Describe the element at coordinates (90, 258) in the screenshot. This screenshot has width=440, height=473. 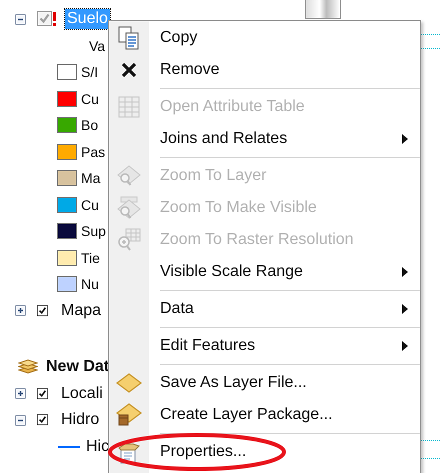
I see `legend-label: Tie` at that location.